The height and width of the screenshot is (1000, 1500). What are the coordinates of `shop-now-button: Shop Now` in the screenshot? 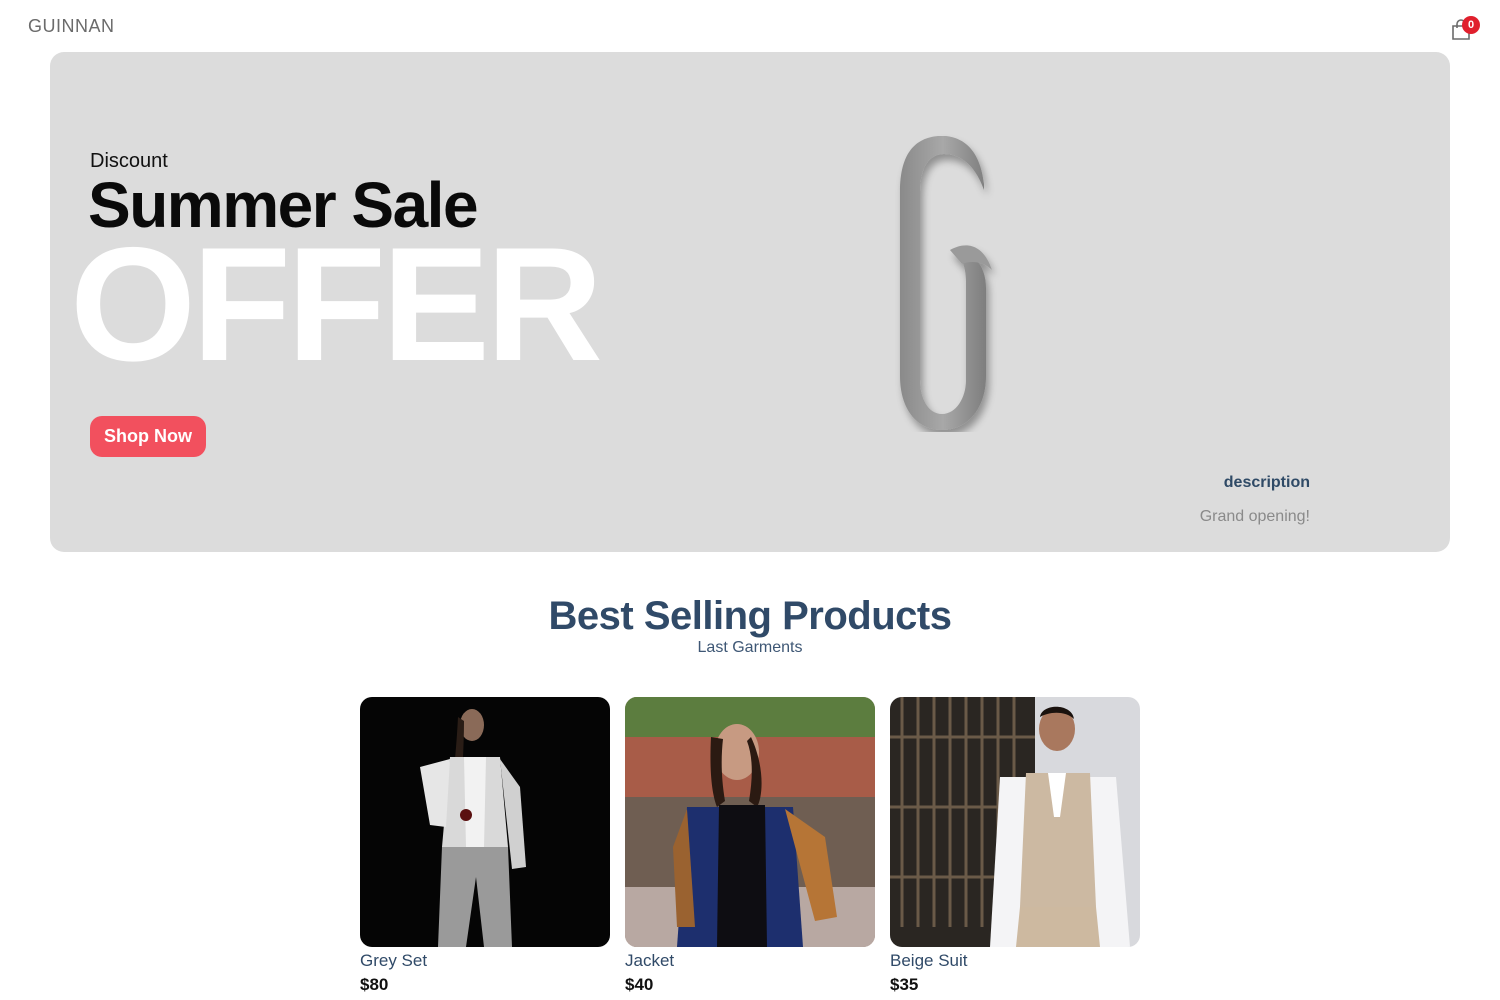 It's located at (148, 436).